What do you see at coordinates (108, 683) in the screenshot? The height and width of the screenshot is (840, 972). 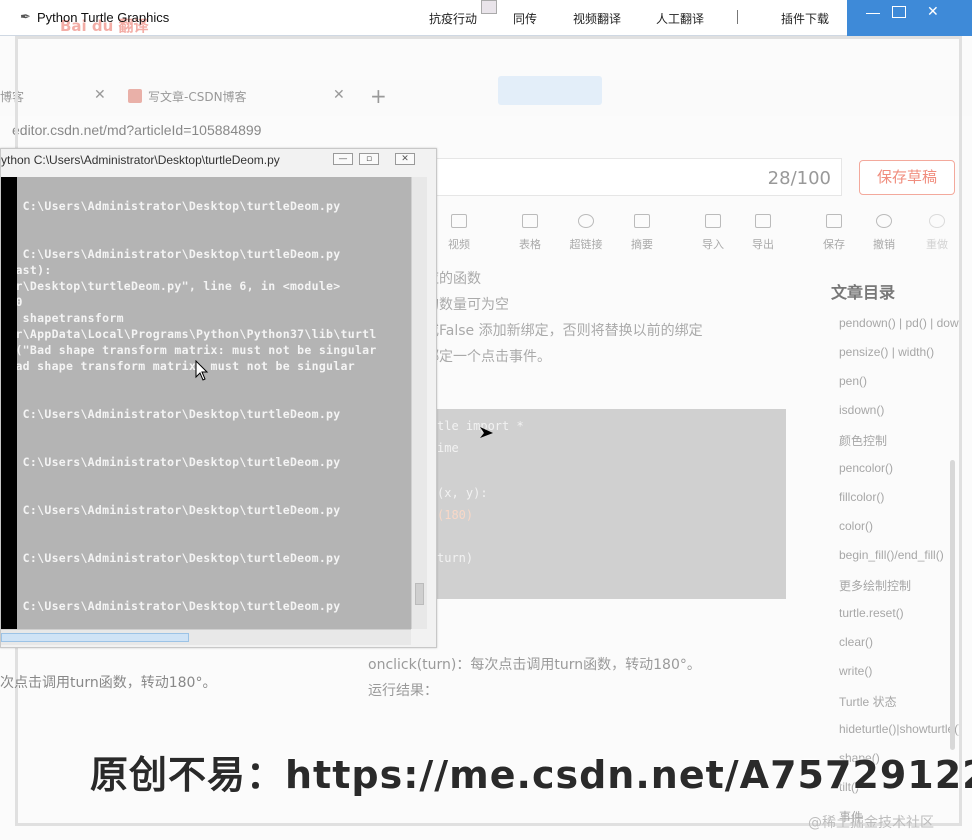 I see `article-line: 次点击调用turn函数，转动180°。` at bounding box center [108, 683].